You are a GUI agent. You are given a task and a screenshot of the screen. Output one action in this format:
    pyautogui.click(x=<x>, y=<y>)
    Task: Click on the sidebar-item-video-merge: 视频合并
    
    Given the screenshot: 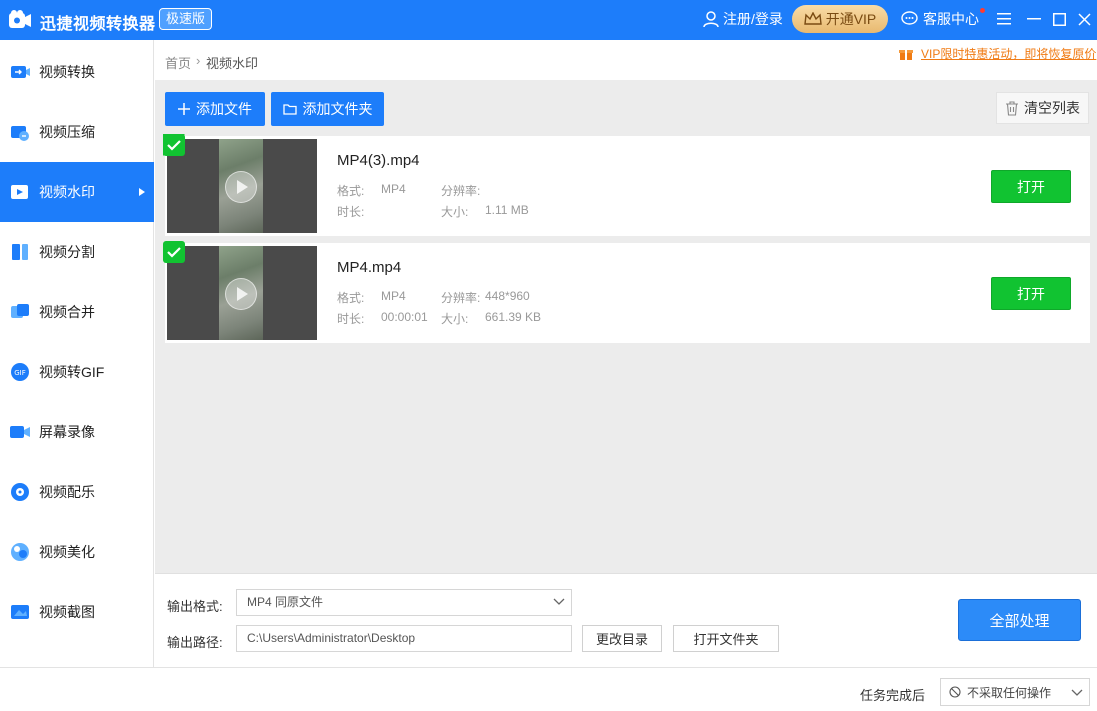 What is the action you would take?
    pyautogui.click(x=77, y=312)
    